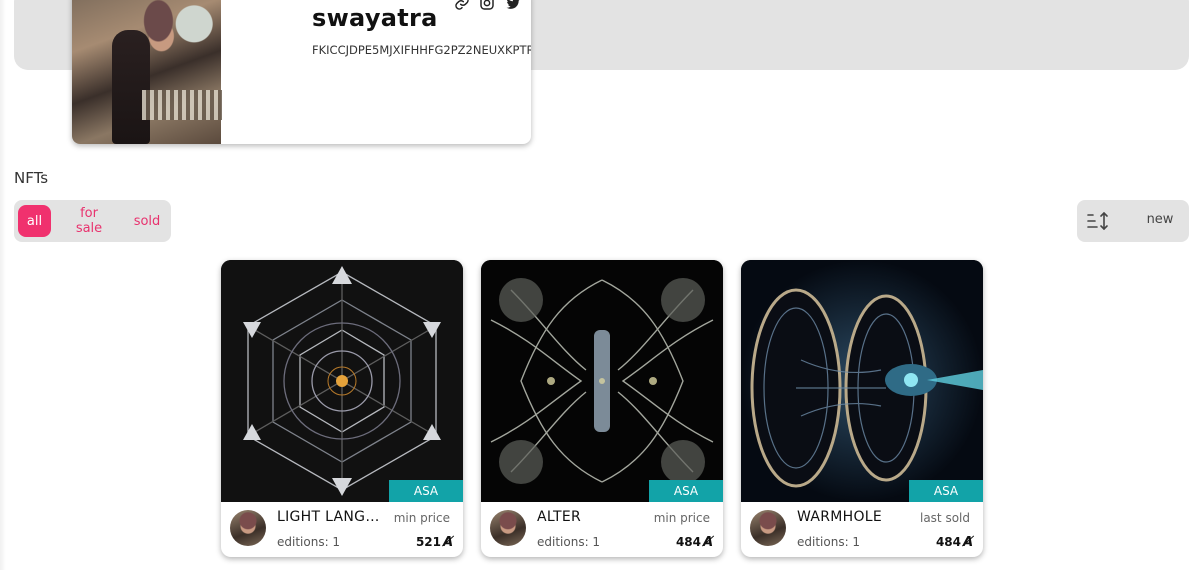  Describe the element at coordinates (131, 87) in the screenshot. I see `profile-photo-figure` at that location.